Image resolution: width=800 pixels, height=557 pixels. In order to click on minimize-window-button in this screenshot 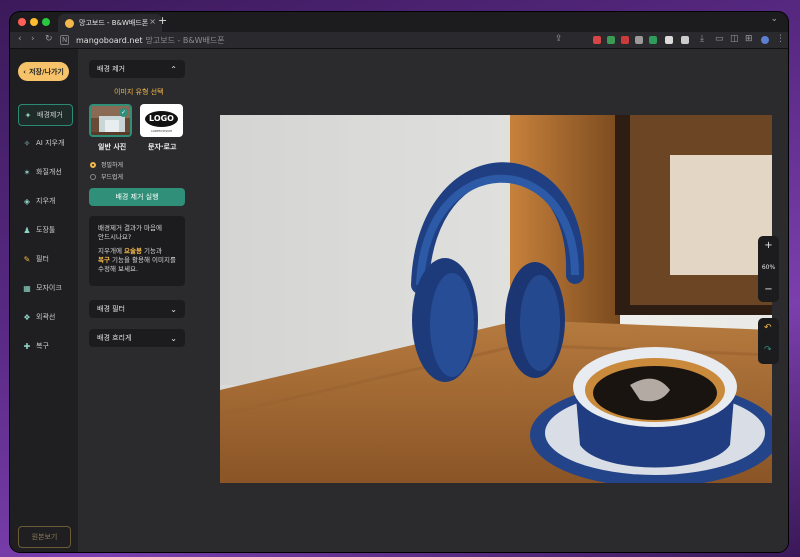, I will do `click(34, 22)`.